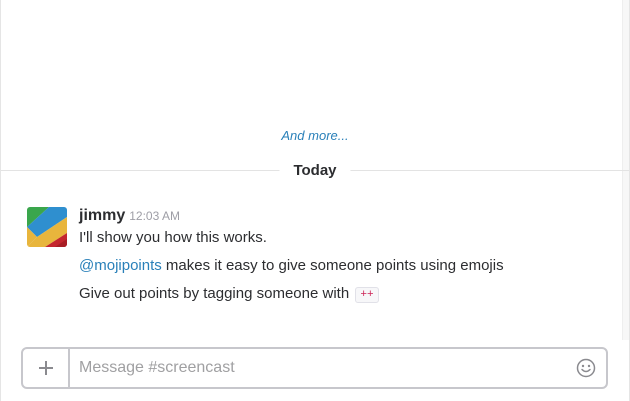  I want to click on attach-button, so click(46, 368).